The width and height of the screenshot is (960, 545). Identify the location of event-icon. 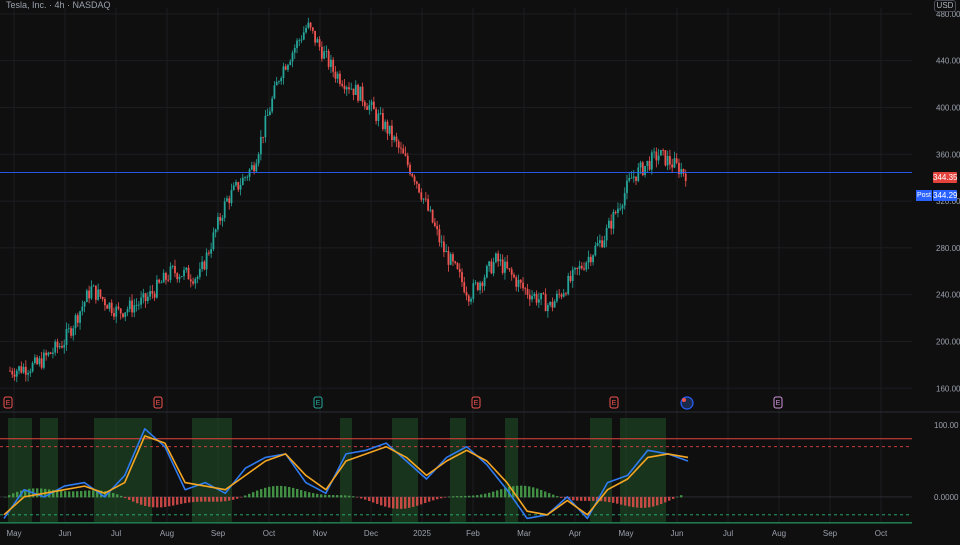
(687, 403).